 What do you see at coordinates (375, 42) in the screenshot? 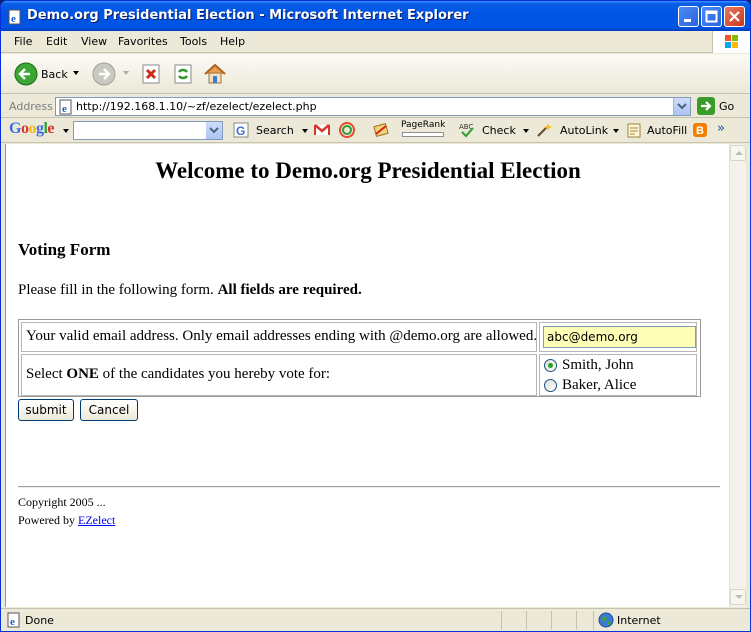
I see `menu-bar: File Edit View Favorites Tools Help` at bounding box center [375, 42].